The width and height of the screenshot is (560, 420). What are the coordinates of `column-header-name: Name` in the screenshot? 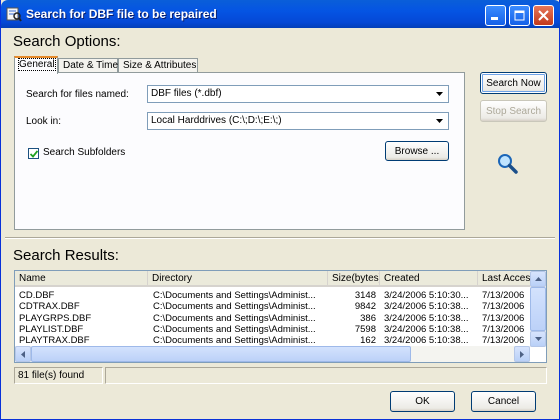 It's located at (81, 279).